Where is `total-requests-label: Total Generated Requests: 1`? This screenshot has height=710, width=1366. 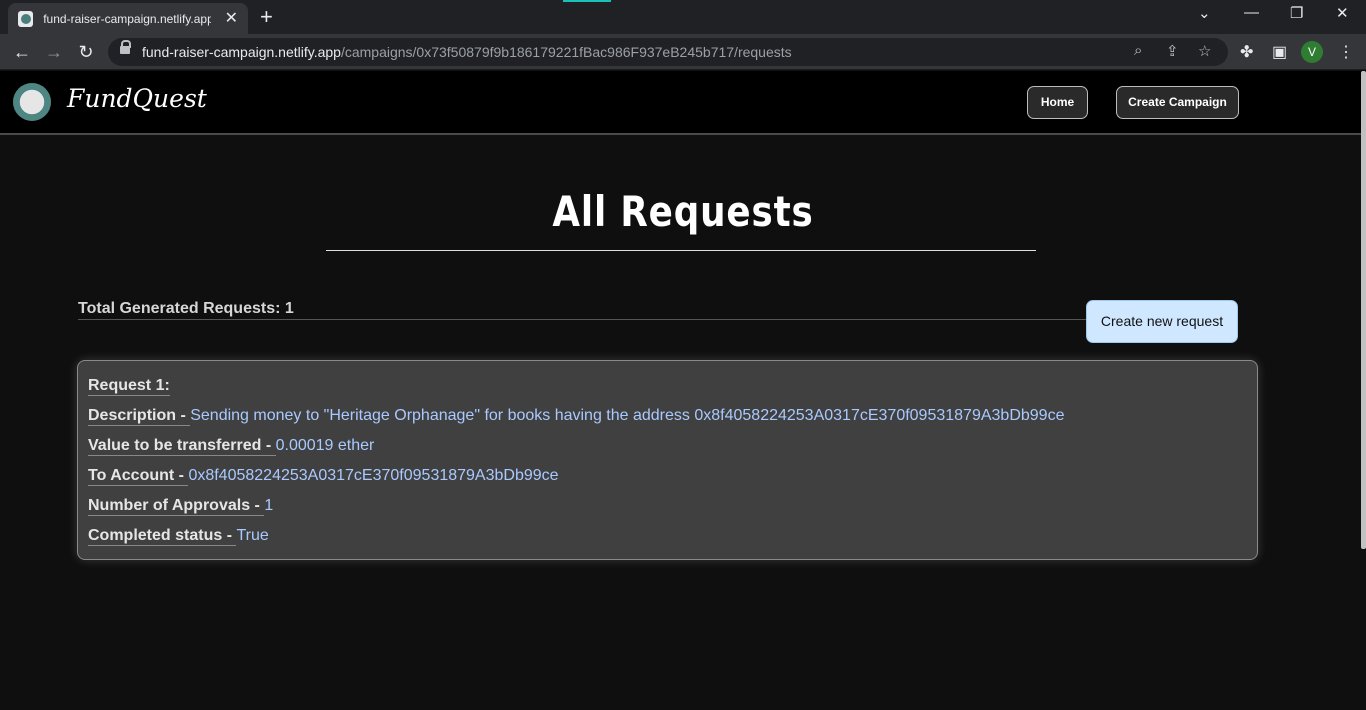 total-requests-label: Total Generated Requests: 1 is located at coordinates (186, 308).